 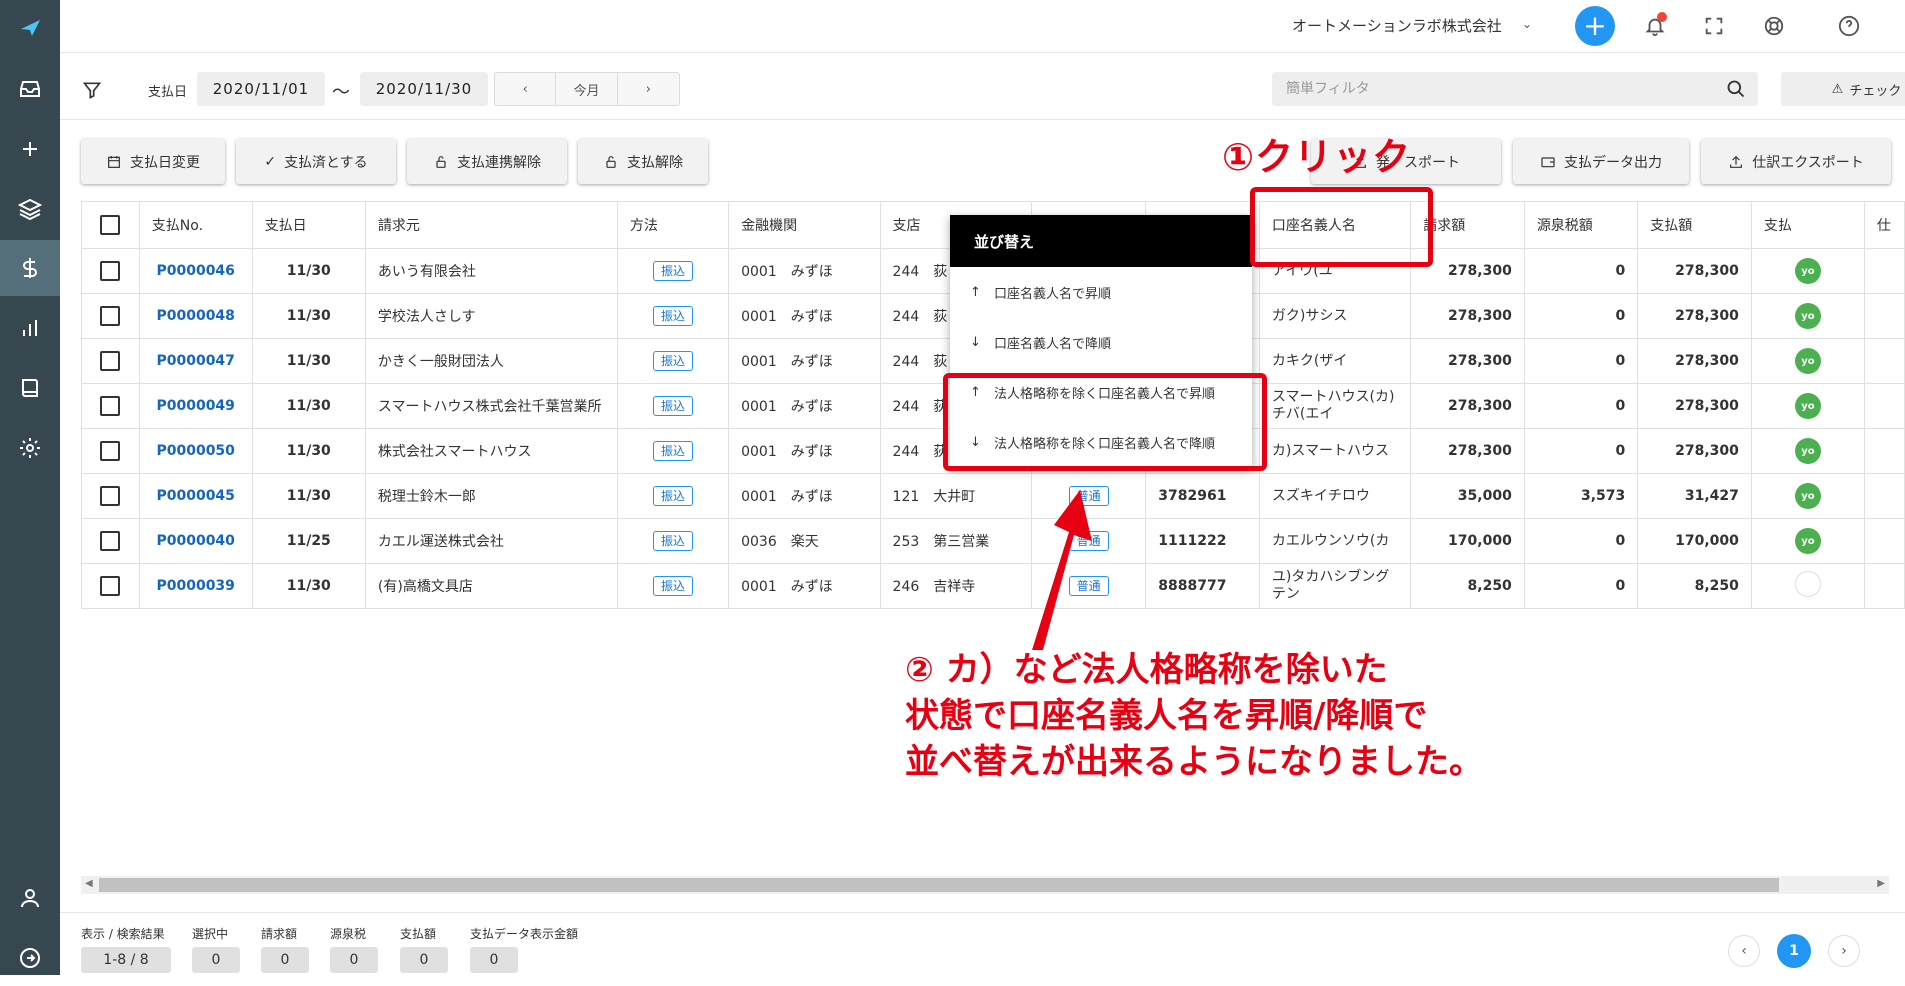 What do you see at coordinates (1601, 161) in the screenshot?
I see `payment-data-output-button: 支払データ出力` at bounding box center [1601, 161].